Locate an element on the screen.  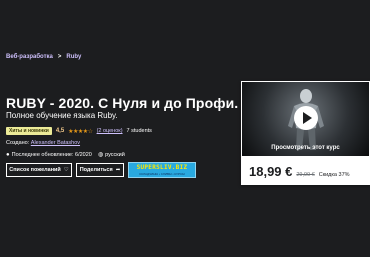
created-label: Создано: is located at coordinates (18, 143).